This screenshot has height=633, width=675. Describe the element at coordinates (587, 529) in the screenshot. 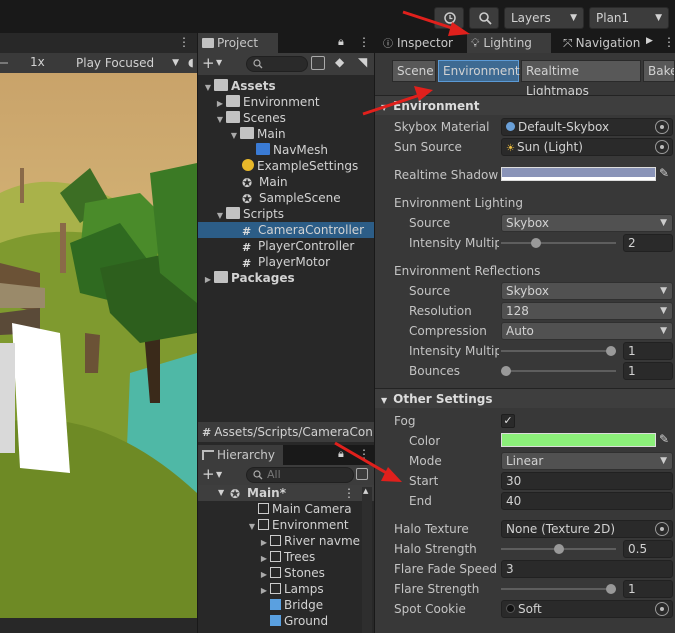

I see `halo-texture-field: None (Texture 2D)` at that location.